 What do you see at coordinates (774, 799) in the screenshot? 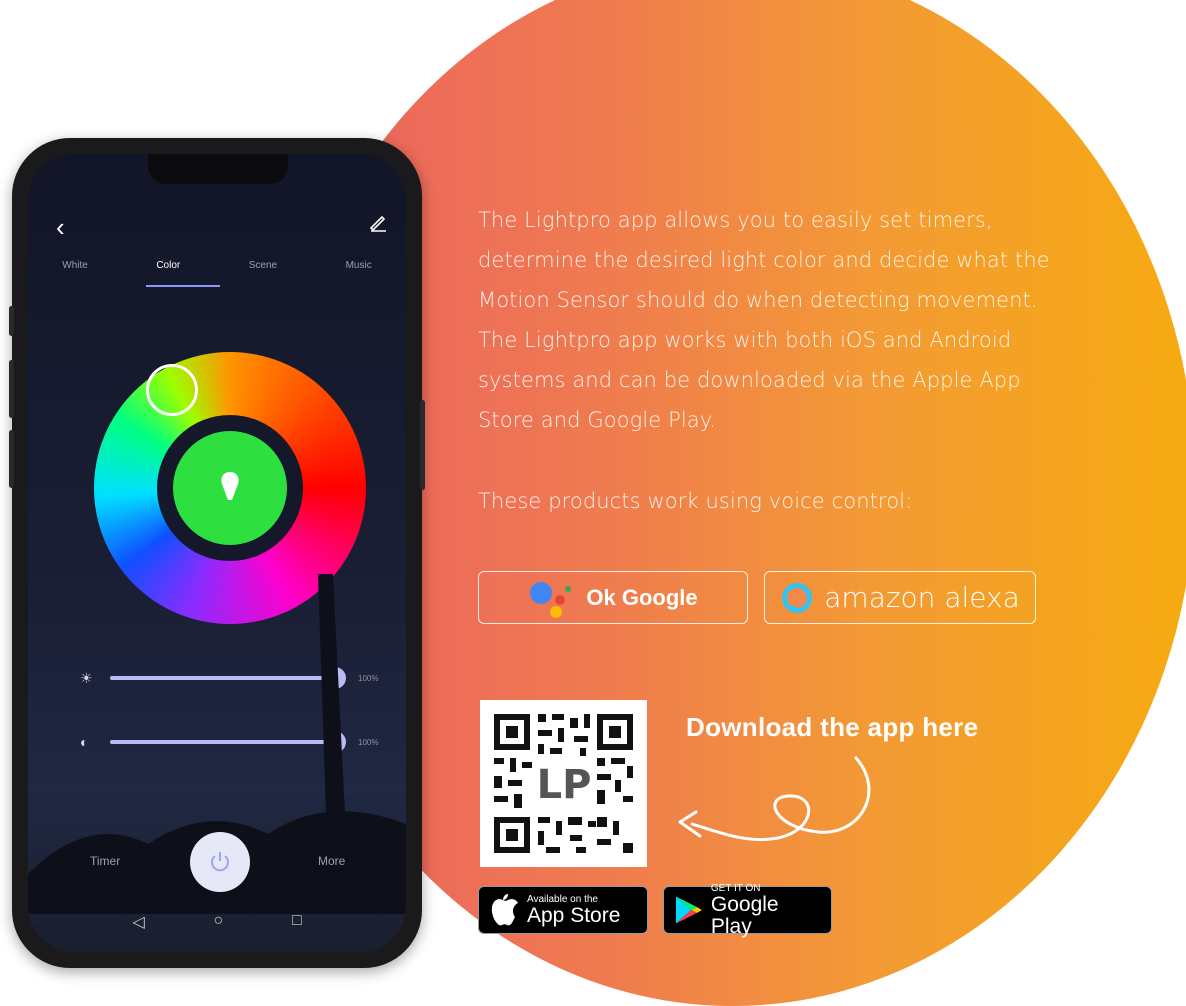
I see `curved-arrow-icon` at bounding box center [774, 799].